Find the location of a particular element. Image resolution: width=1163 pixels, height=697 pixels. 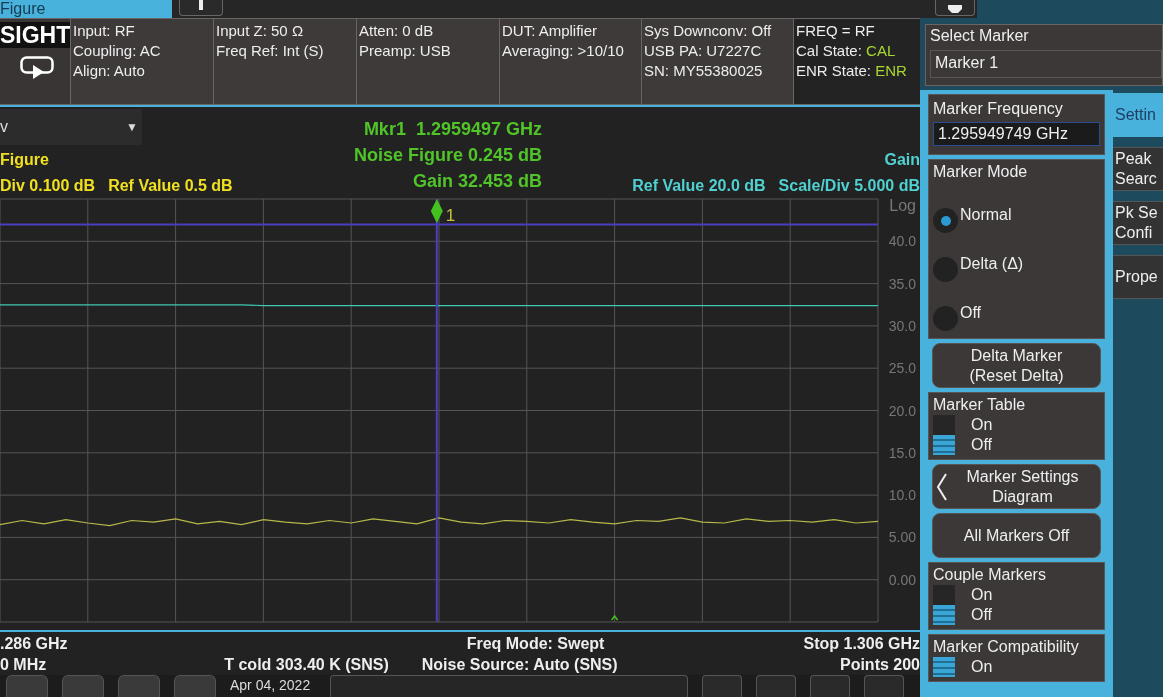

info-text: Input Z: 50 Ω is located at coordinates (260, 31).